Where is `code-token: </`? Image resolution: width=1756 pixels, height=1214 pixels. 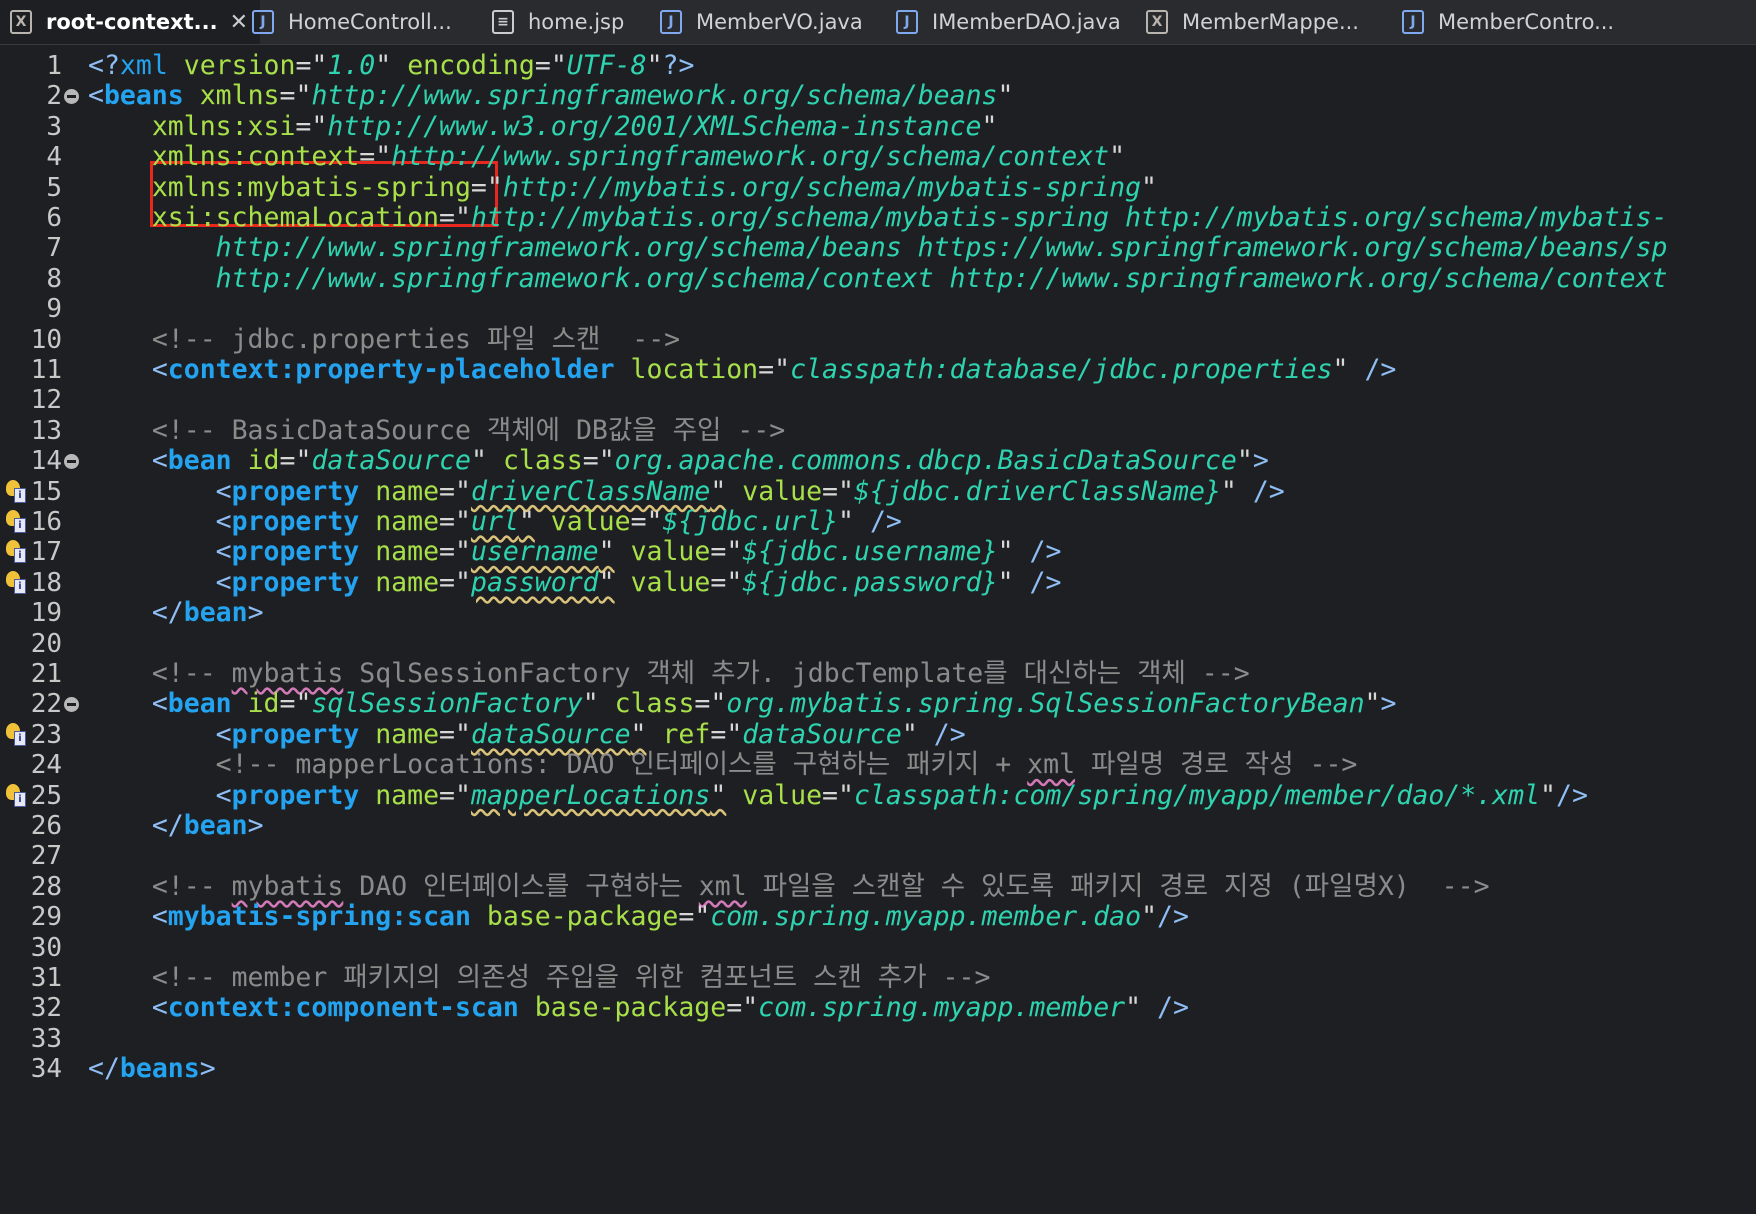
code-token: </ is located at coordinates (167, 613).